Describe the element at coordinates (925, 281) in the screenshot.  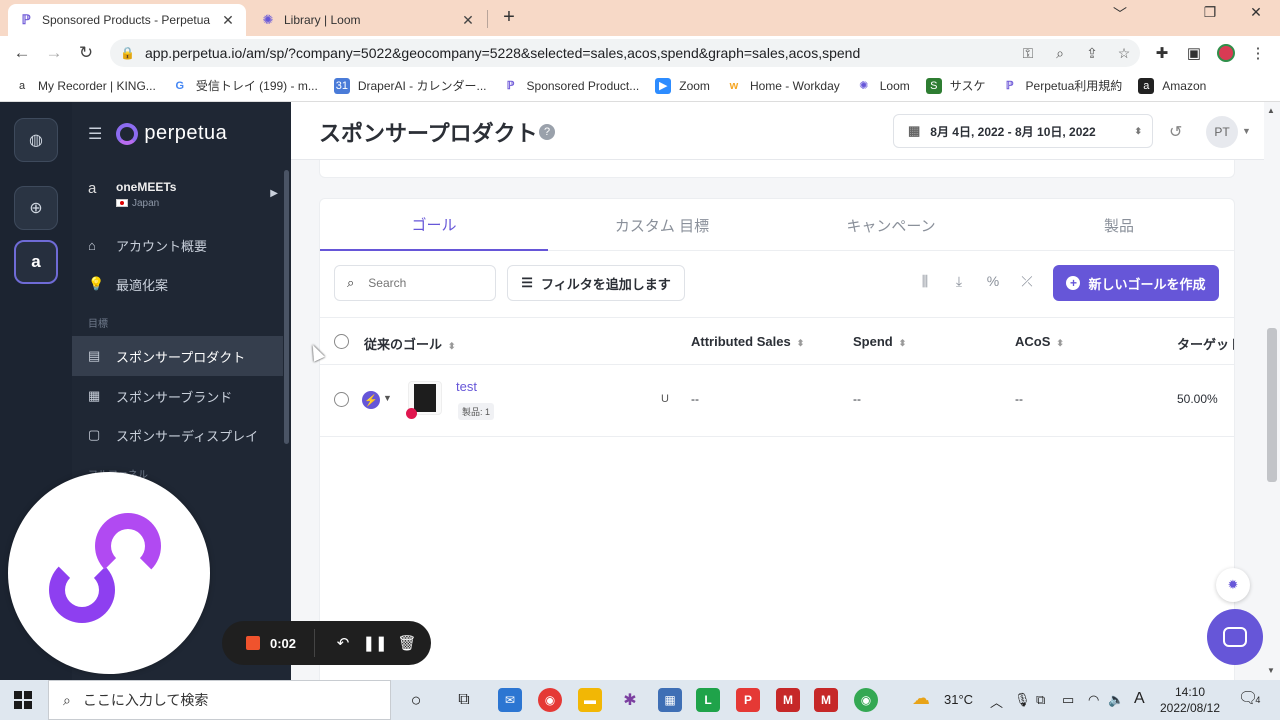
I see `columns-icon: ⫼` at that location.